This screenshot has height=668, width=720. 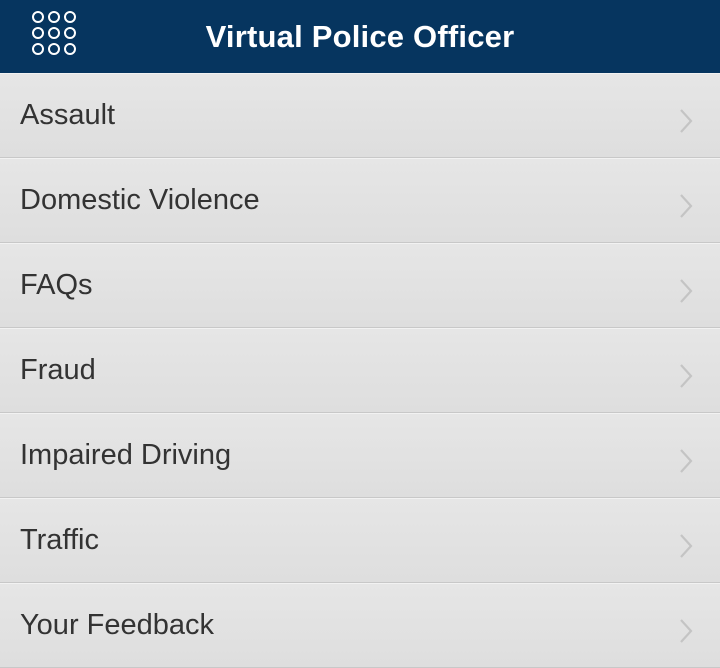 I want to click on list-item-label: Fraud, so click(x=58, y=369).